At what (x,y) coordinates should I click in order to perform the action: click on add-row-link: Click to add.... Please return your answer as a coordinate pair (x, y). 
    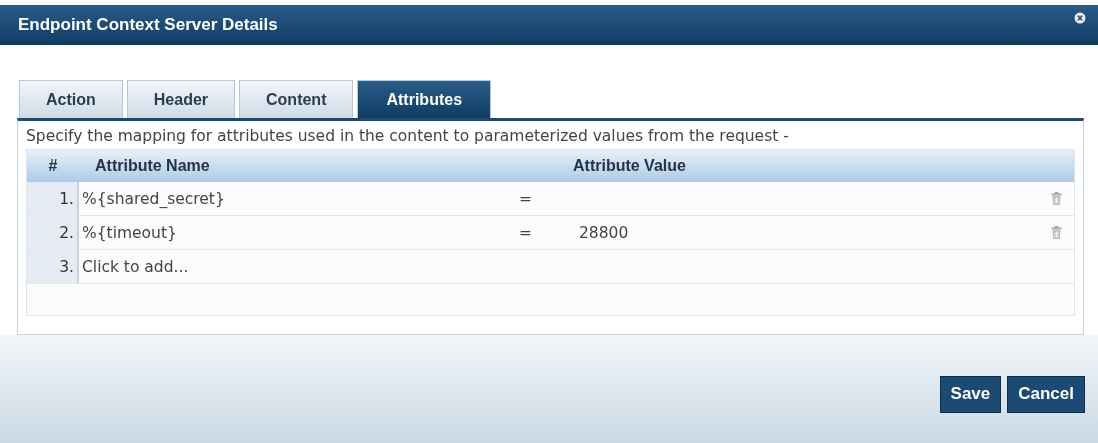
    Looking at the image, I should click on (134, 266).